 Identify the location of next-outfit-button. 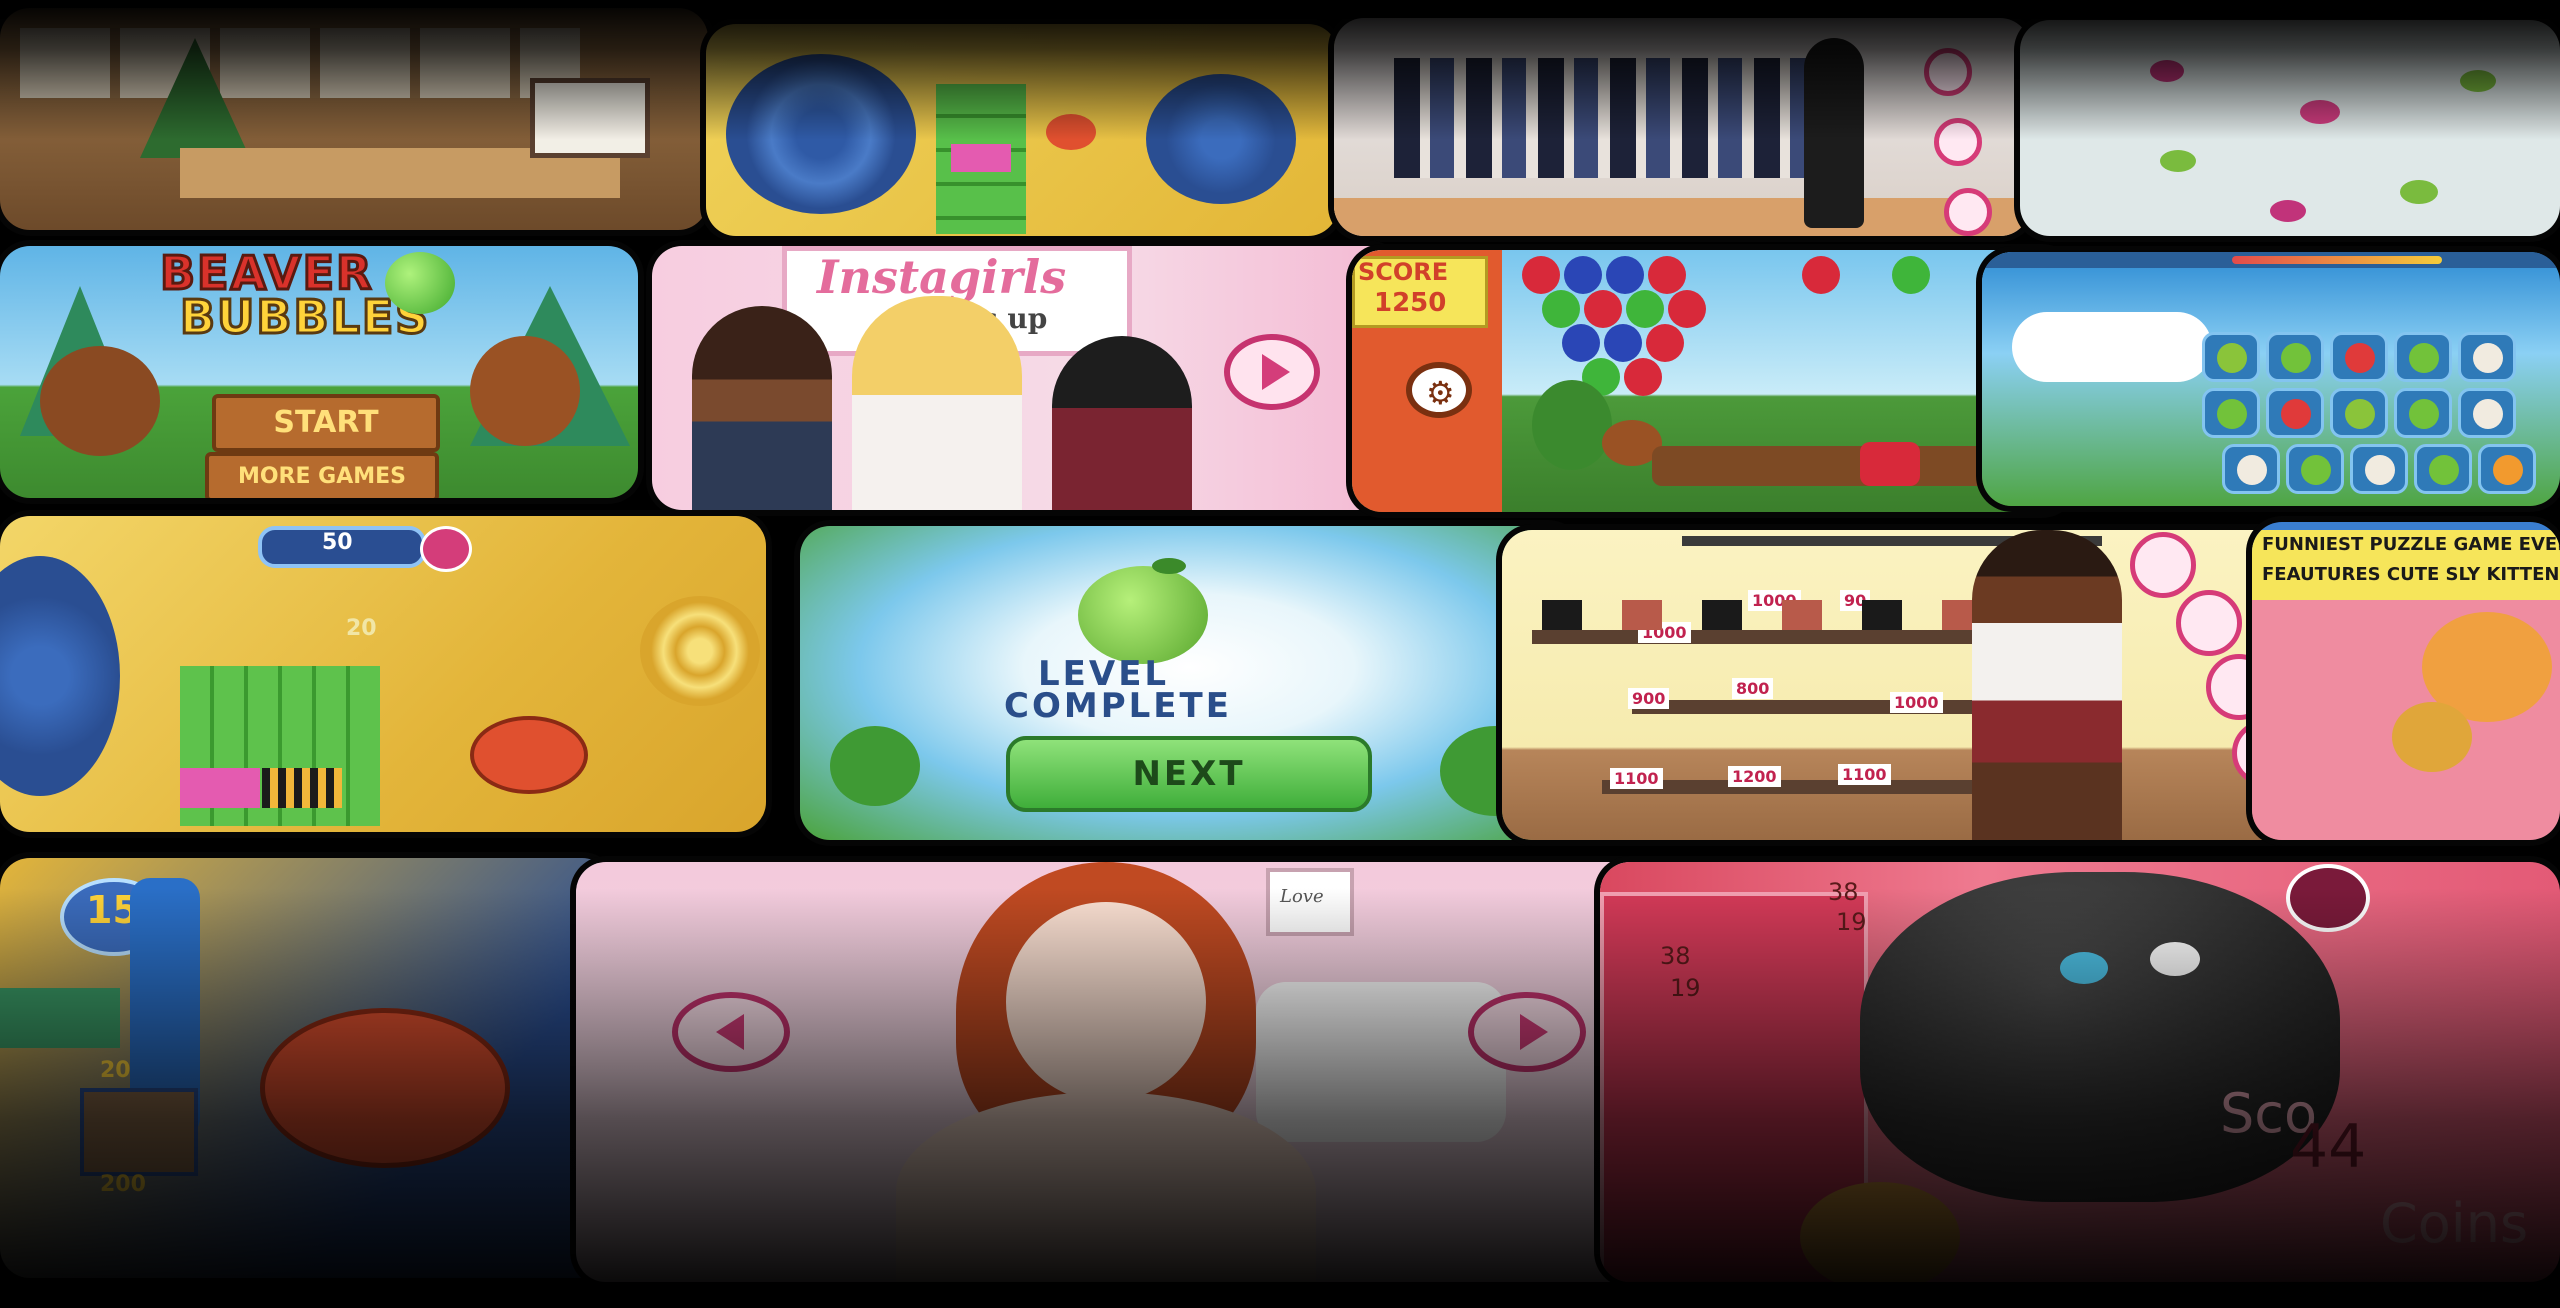
(1527, 1032).